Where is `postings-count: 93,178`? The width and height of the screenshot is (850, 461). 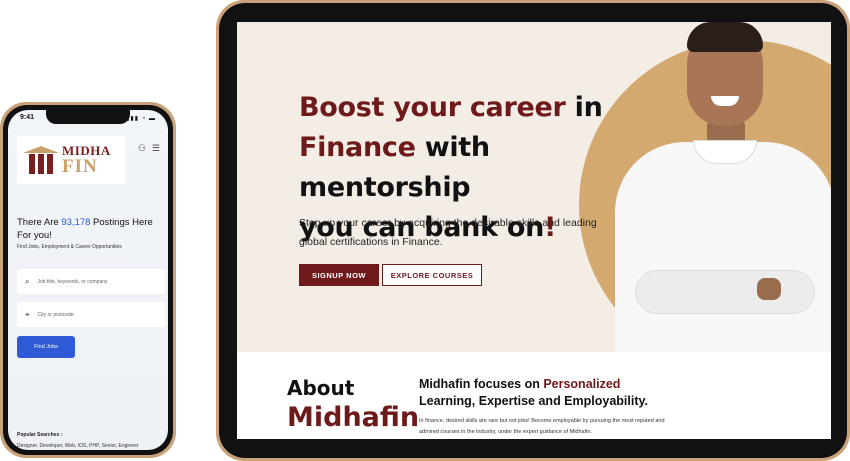
postings-count: 93,178 is located at coordinates (76, 222).